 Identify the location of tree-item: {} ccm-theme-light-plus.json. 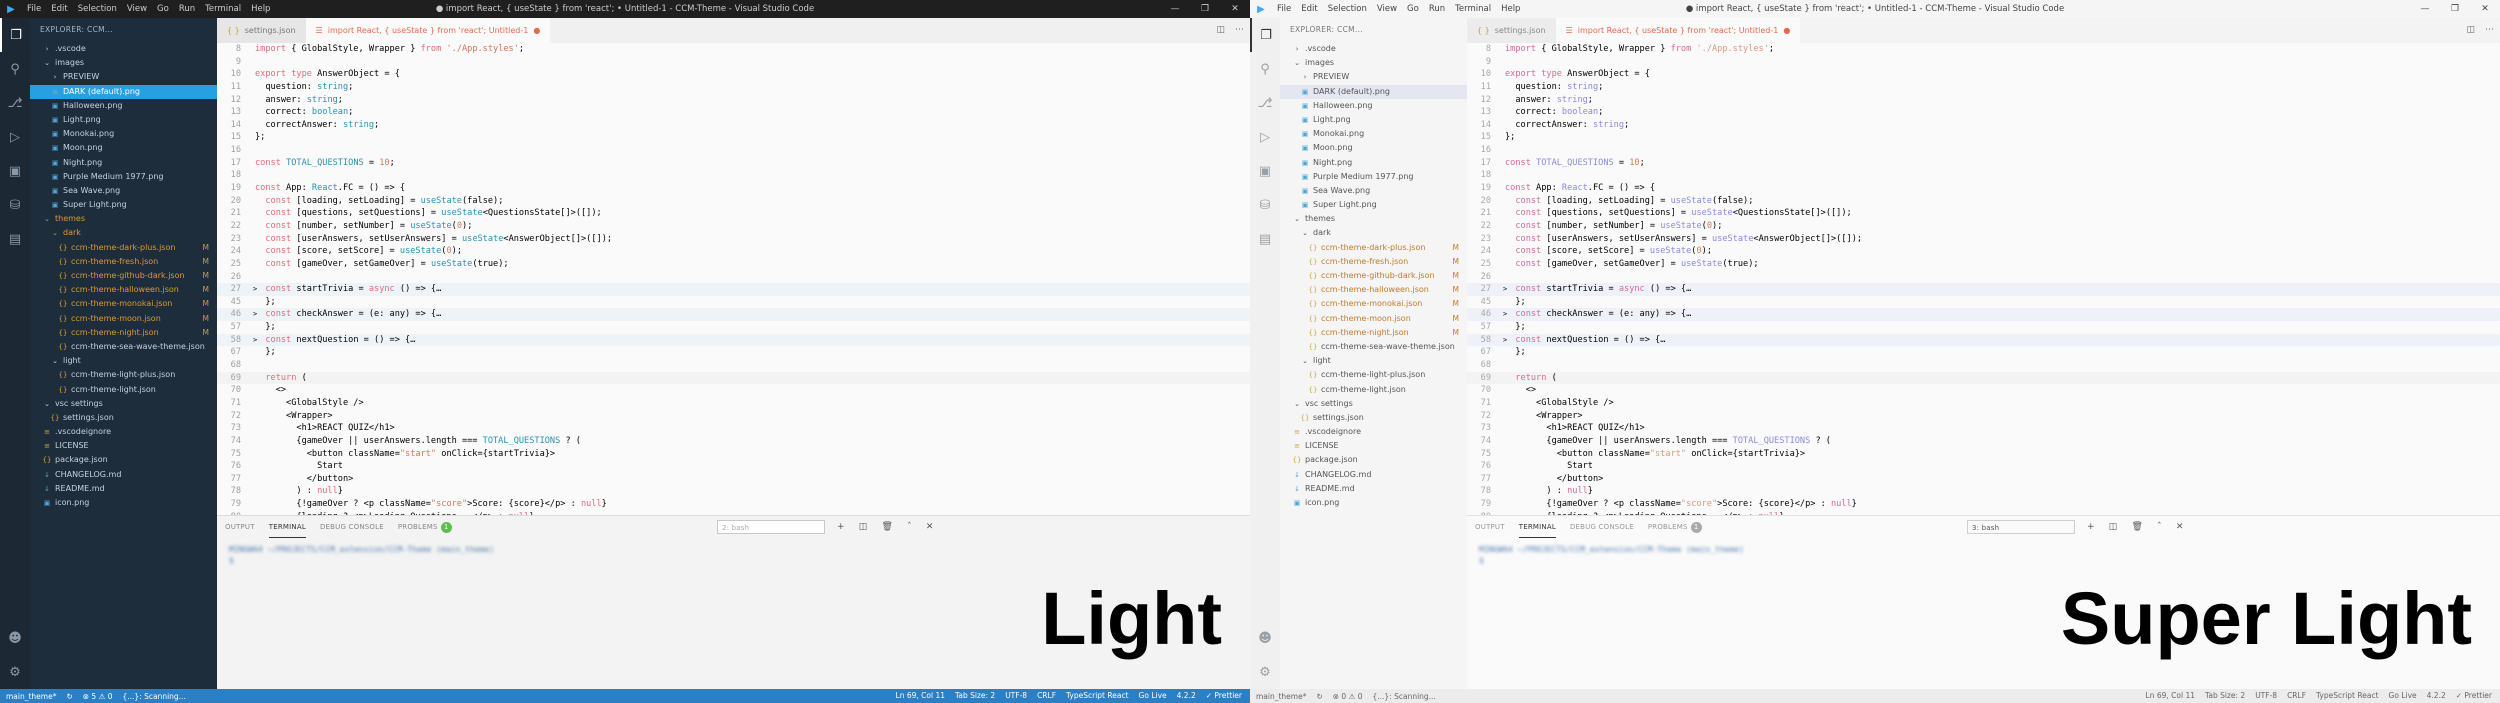
(123, 375).